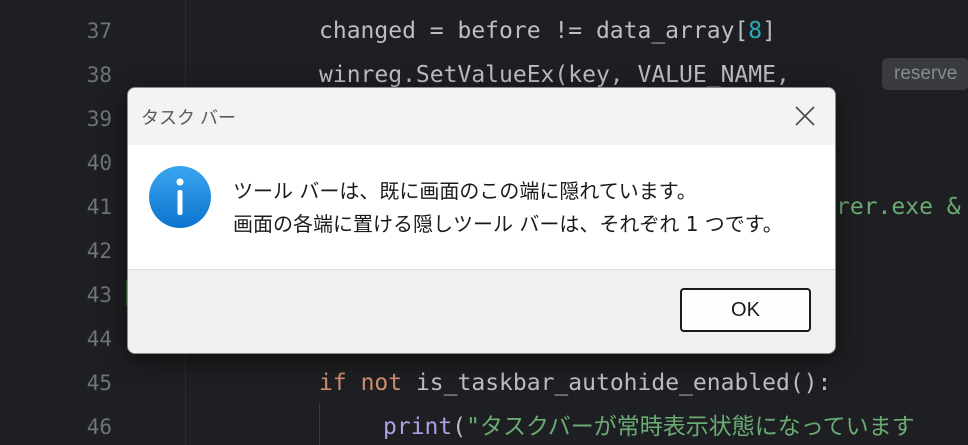 The image size is (968, 445). What do you see at coordinates (534, 31) in the screenshot?
I see `code-text: changed = before != data_array[` at bounding box center [534, 31].